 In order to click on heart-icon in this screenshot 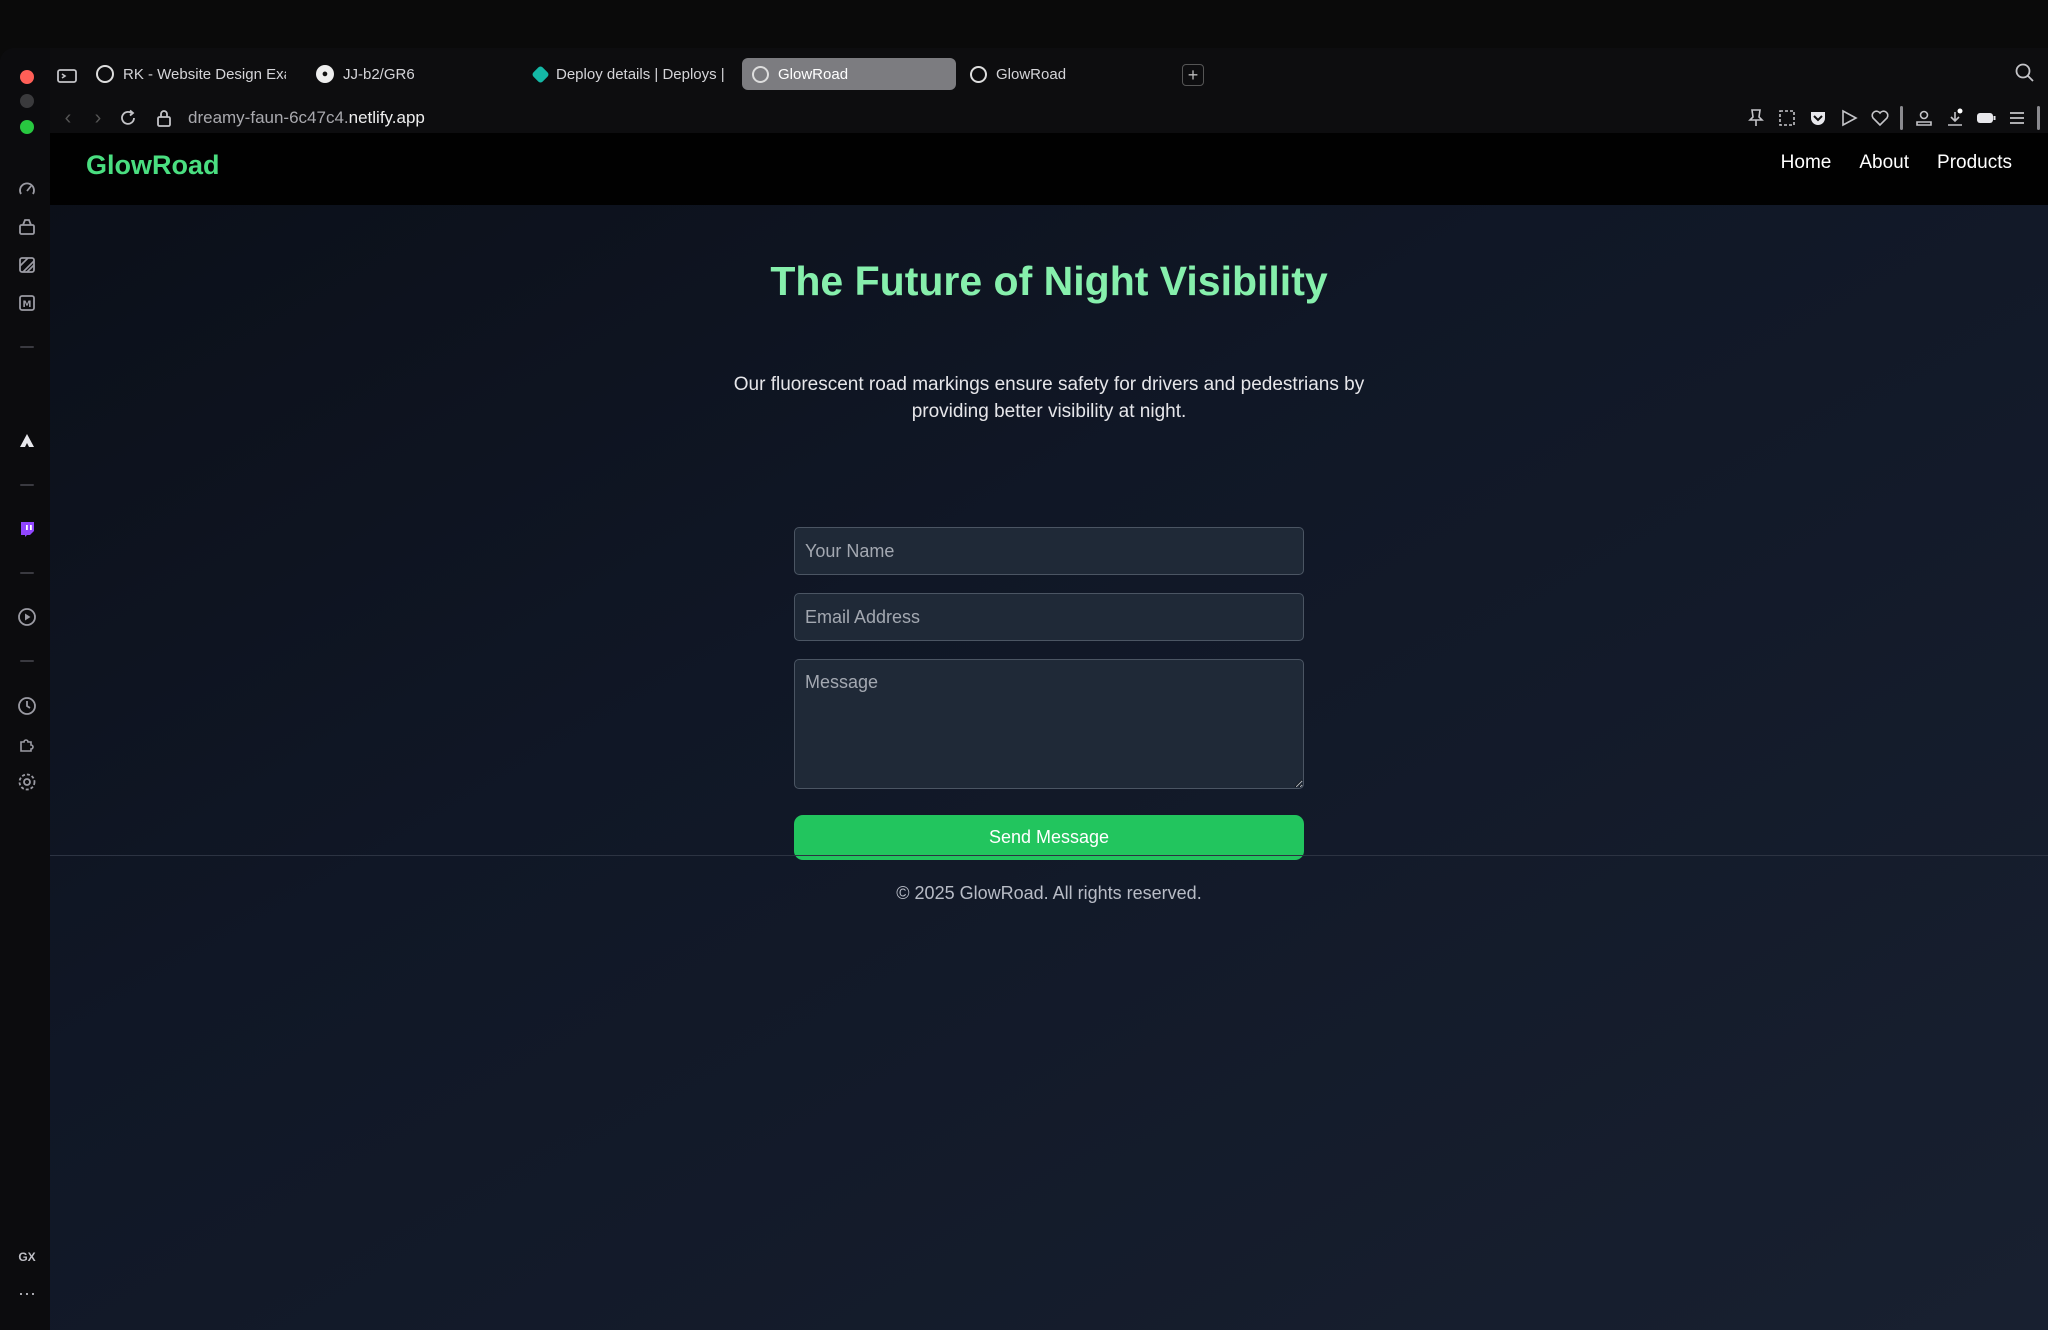, I will do `click(1879, 118)`.